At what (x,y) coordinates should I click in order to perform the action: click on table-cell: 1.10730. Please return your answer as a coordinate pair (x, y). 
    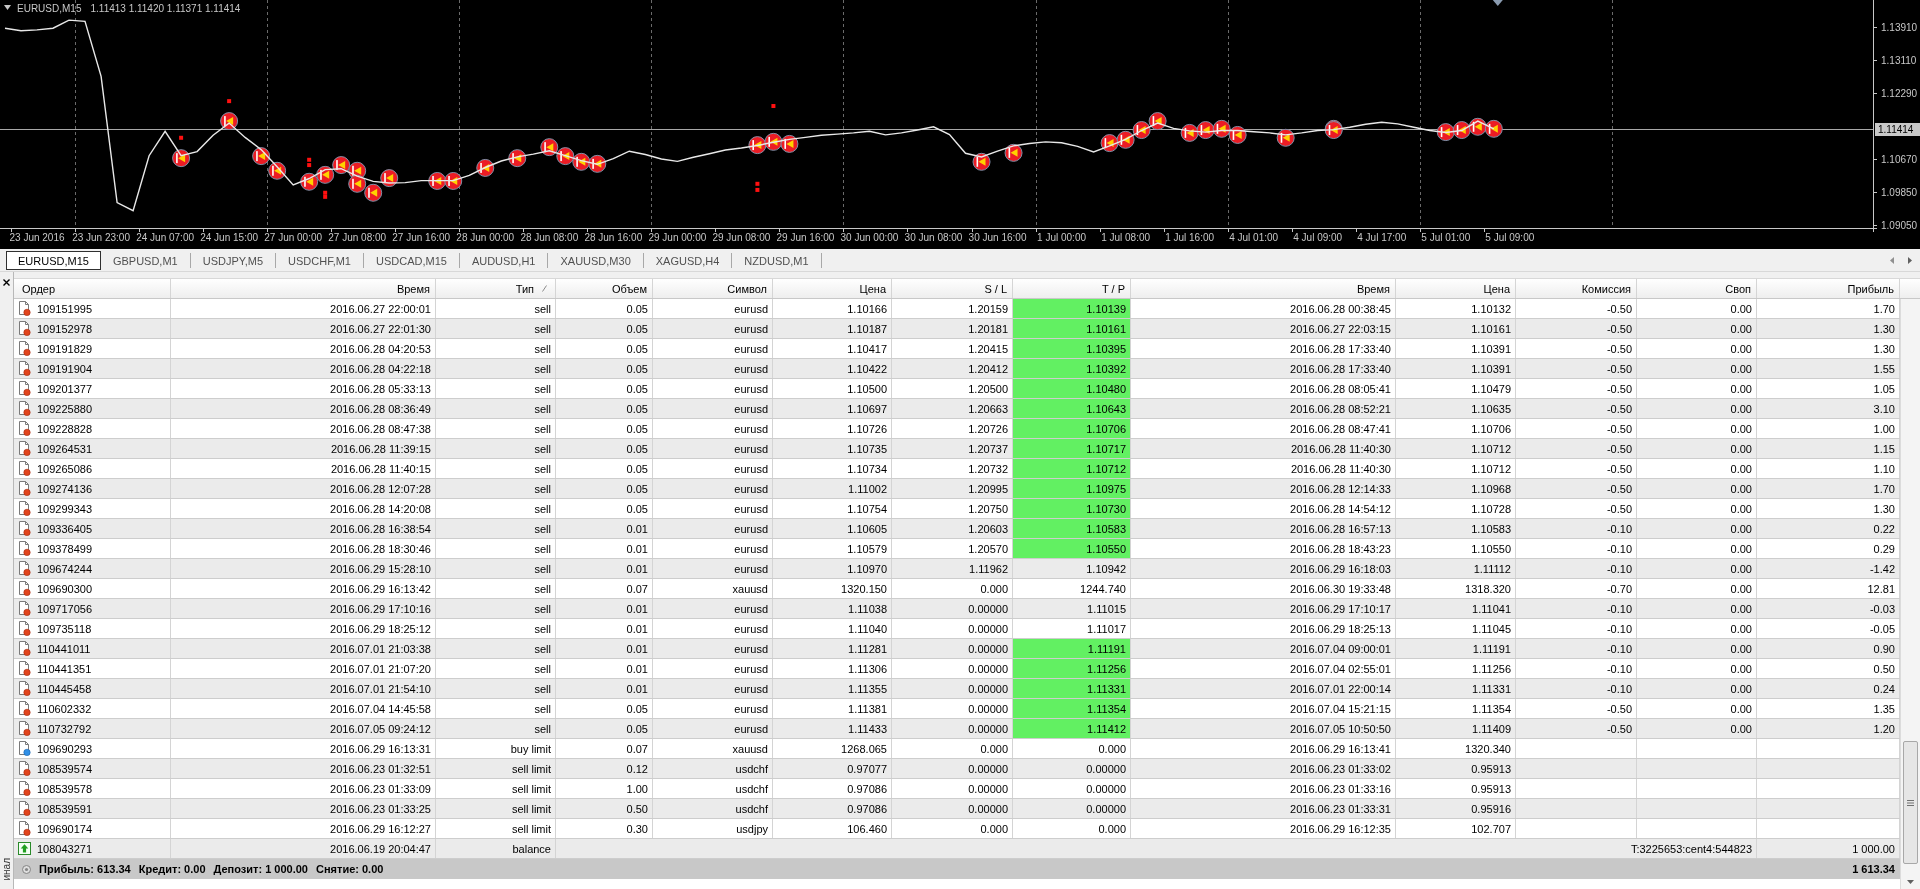
    Looking at the image, I should click on (1072, 508).